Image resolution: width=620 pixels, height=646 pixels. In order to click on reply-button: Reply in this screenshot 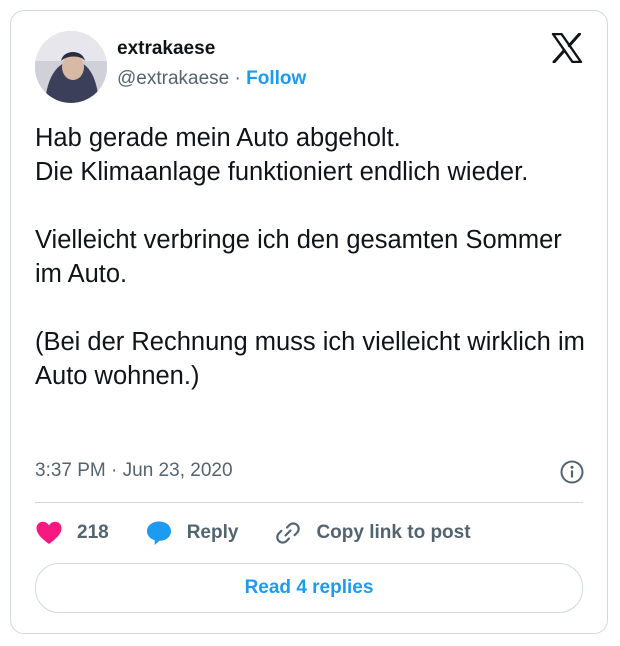, I will do `click(192, 533)`.